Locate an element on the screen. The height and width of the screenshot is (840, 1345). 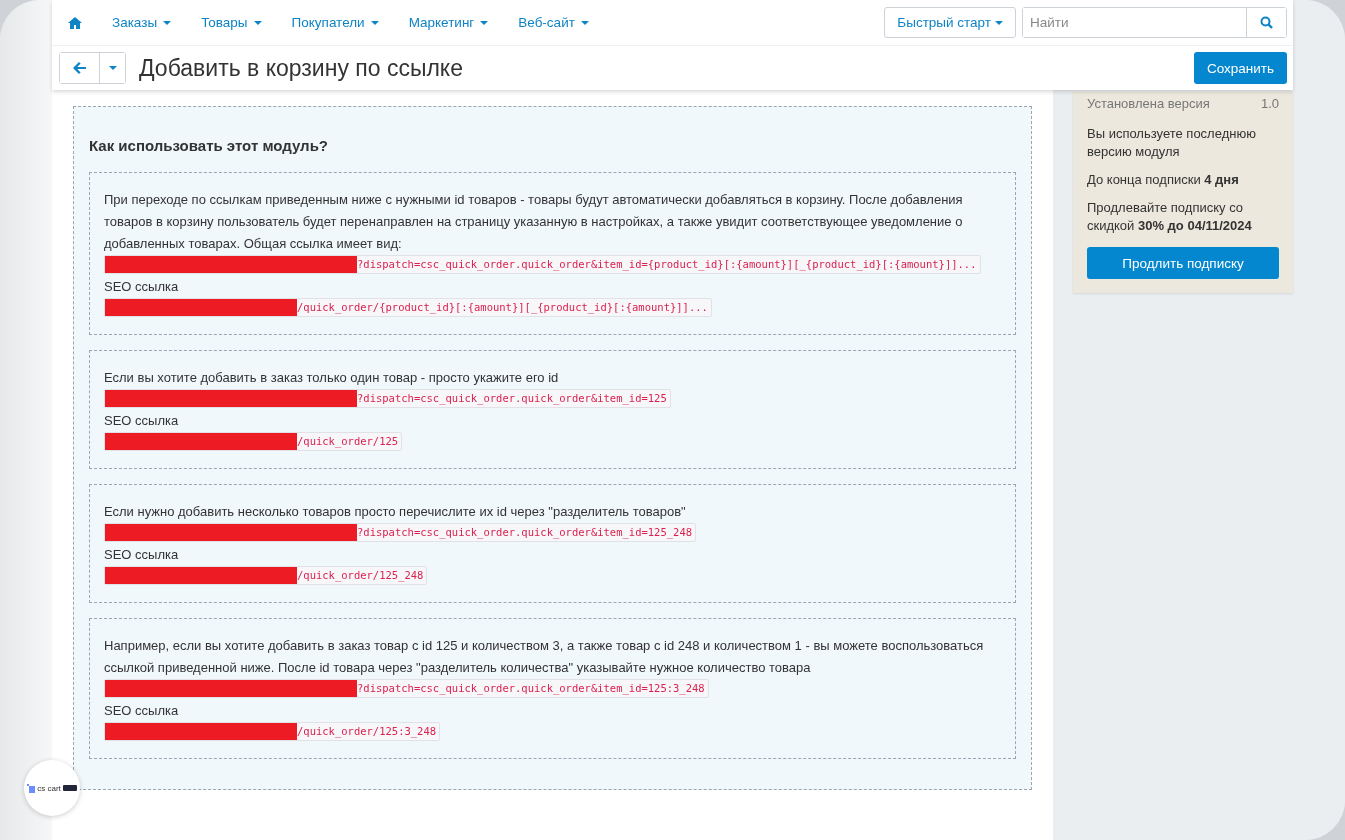
version-label: Установлена версия is located at coordinates (1148, 103).